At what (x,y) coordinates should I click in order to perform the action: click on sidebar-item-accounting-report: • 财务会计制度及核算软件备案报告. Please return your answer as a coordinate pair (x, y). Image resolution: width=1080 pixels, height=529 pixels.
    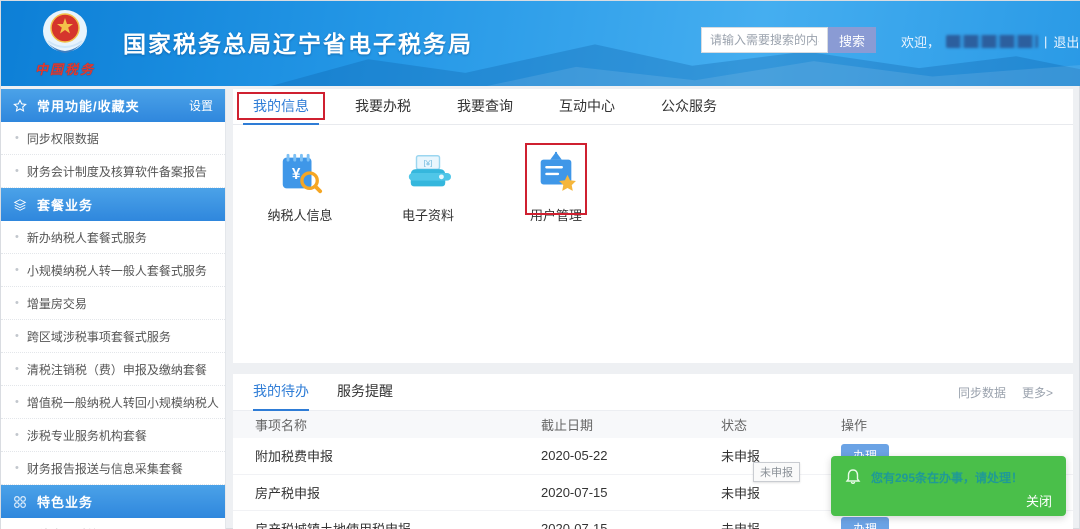
    Looking at the image, I should click on (113, 171).